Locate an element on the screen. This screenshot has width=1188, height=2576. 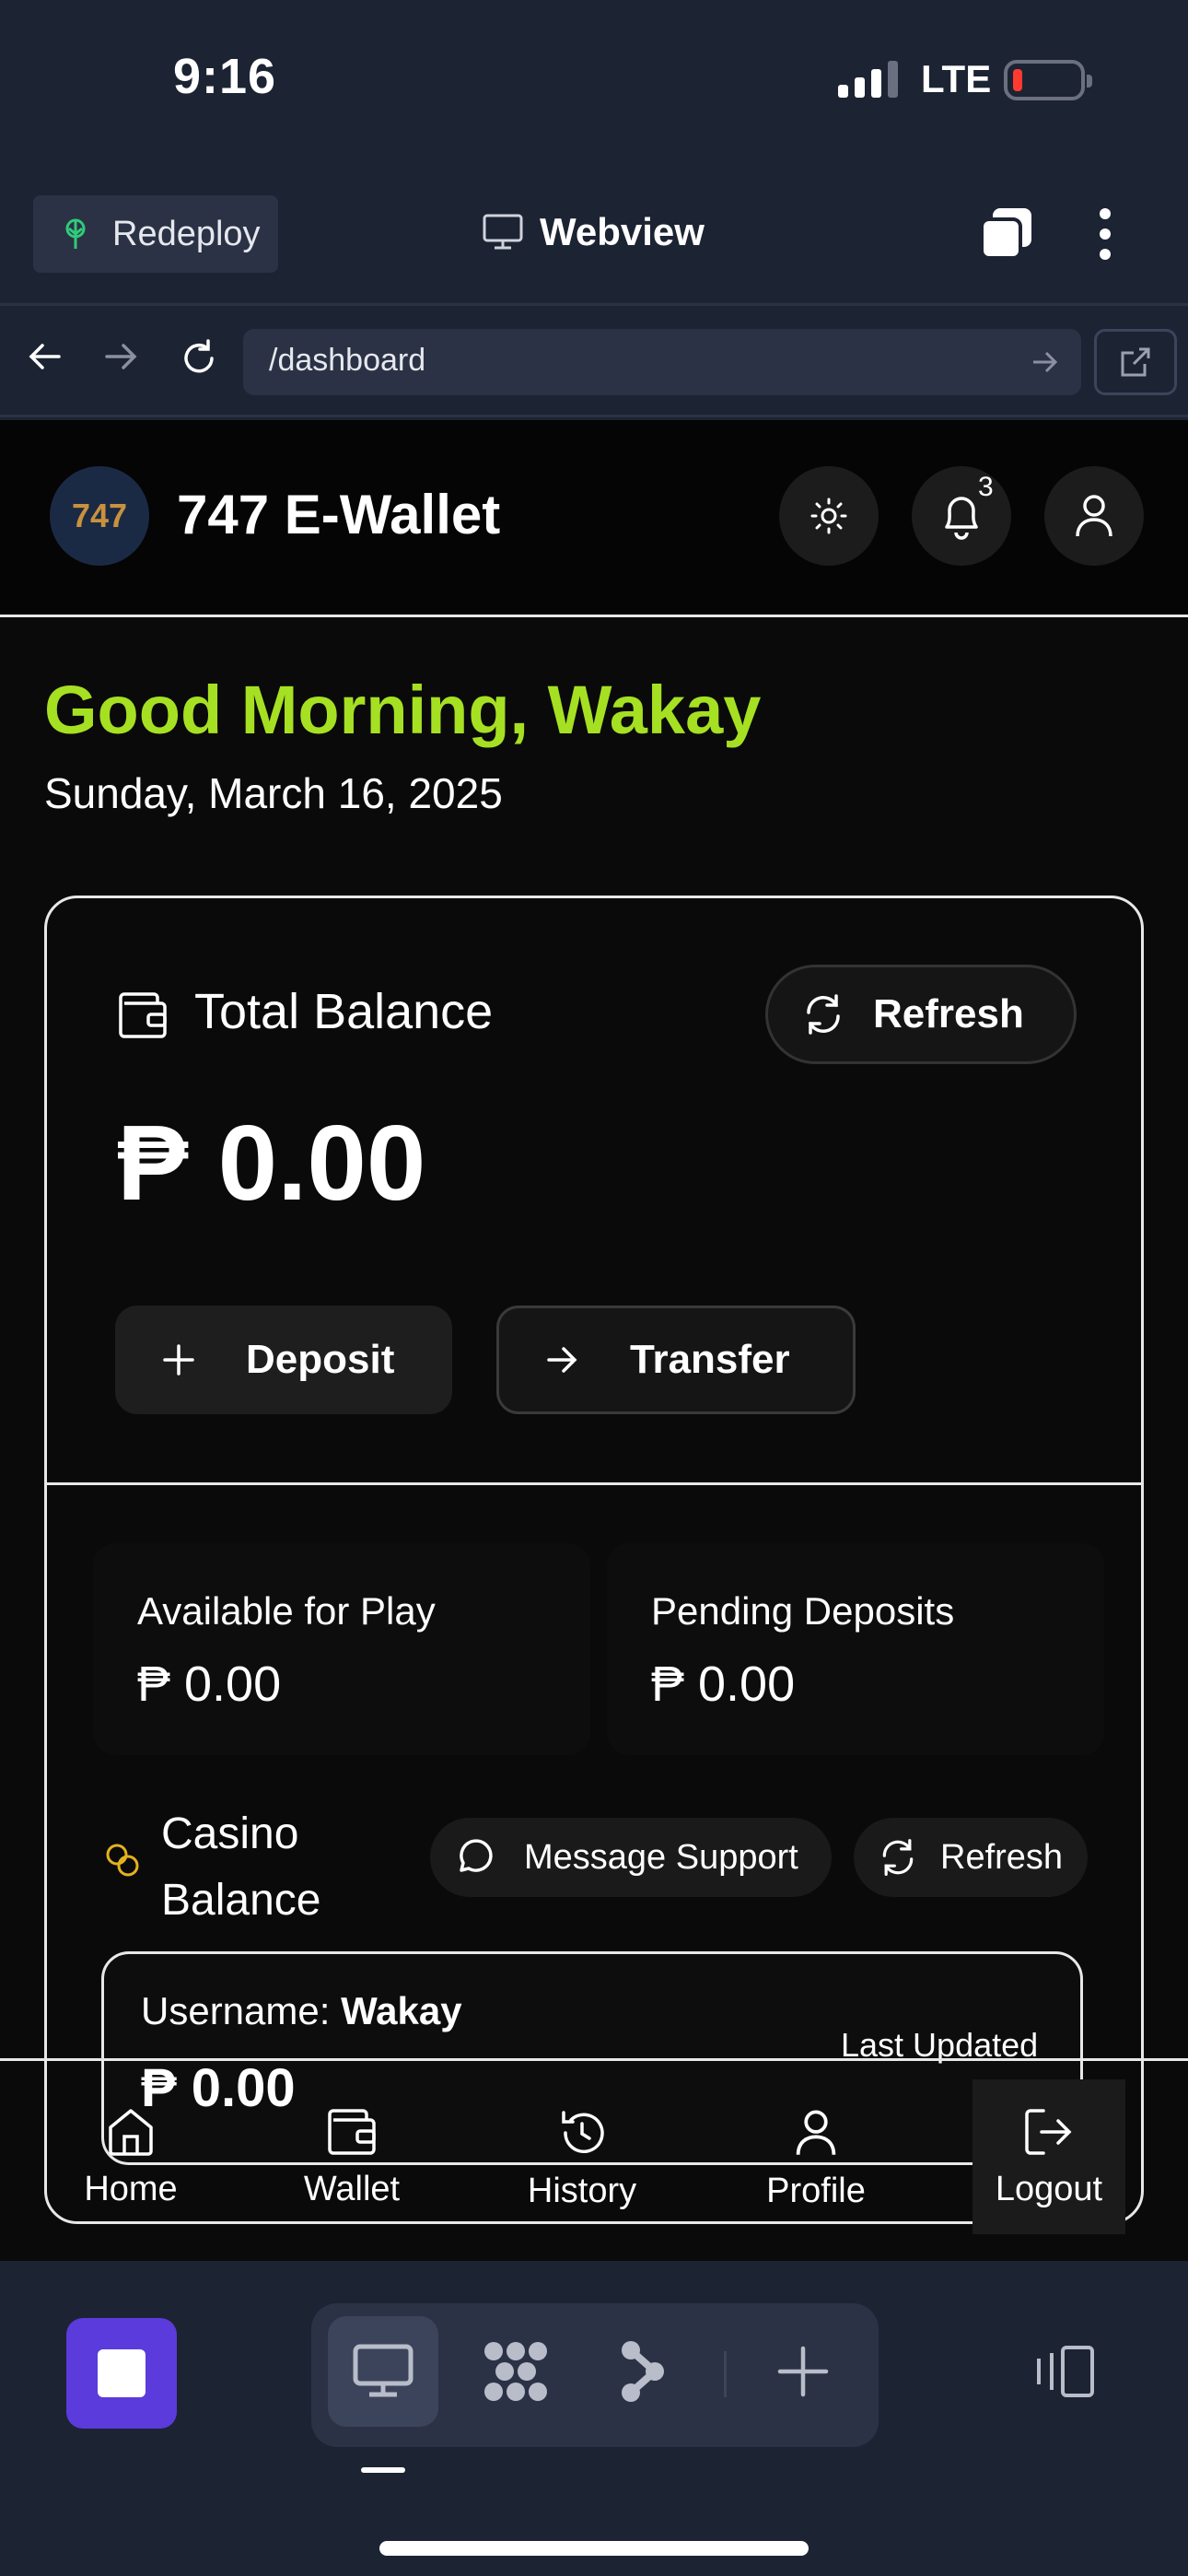
deposit-button: Deposit is located at coordinates (283, 1360).